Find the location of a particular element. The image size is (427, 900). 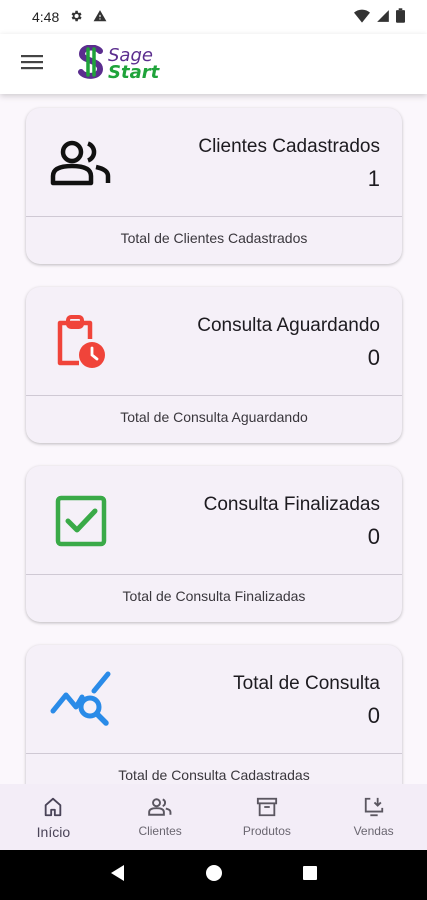

nav-label: Vendas is located at coordinates (373, 831).